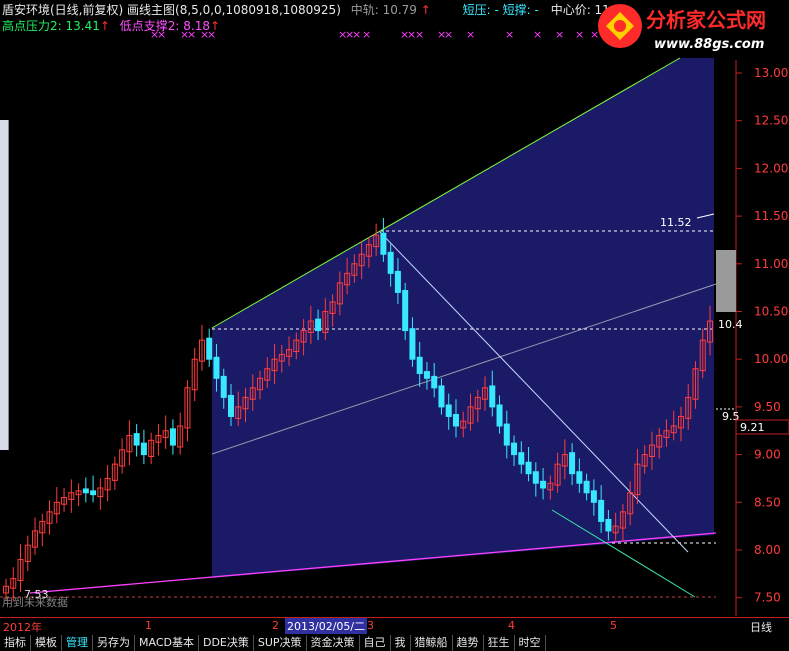 The image size is (789, 651). What do you see at coordinates (46, 643) in the screenshot?
I see `tab-1: 模板` at bounding box center [46, 643].